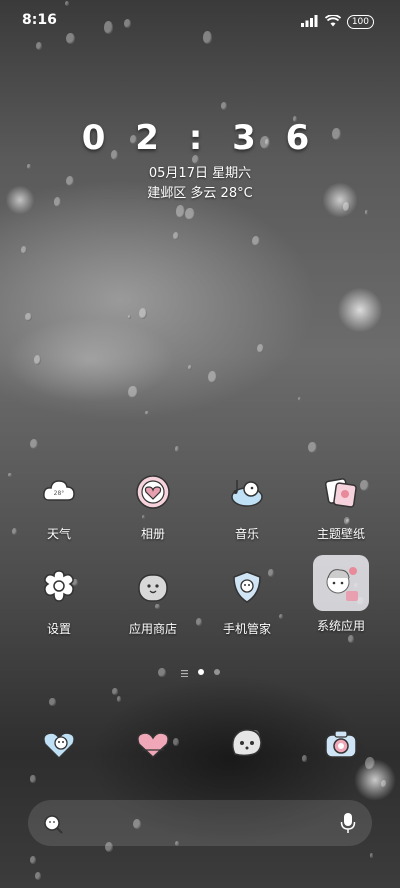 The width and height of the screenshot is (400, 888). Describe the element at coordinates (153, 492) in the screenshot. I see `gallery-heart-icon` at that location.